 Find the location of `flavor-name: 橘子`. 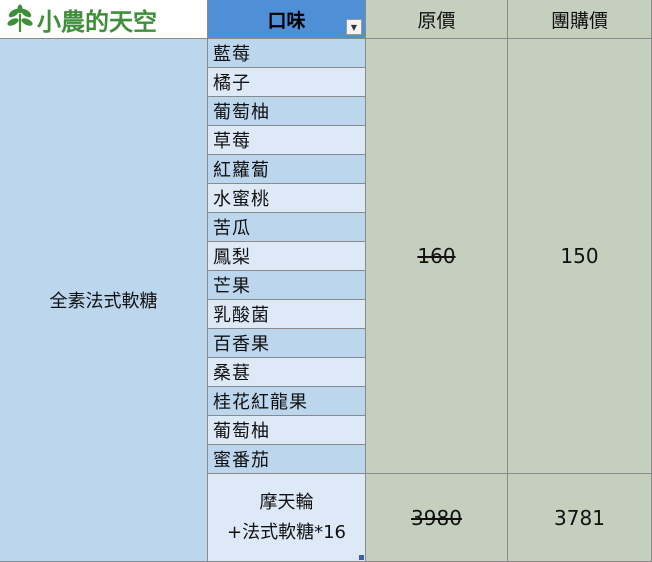

flavor-name: 橘子 is located at coordinates (232, 83).